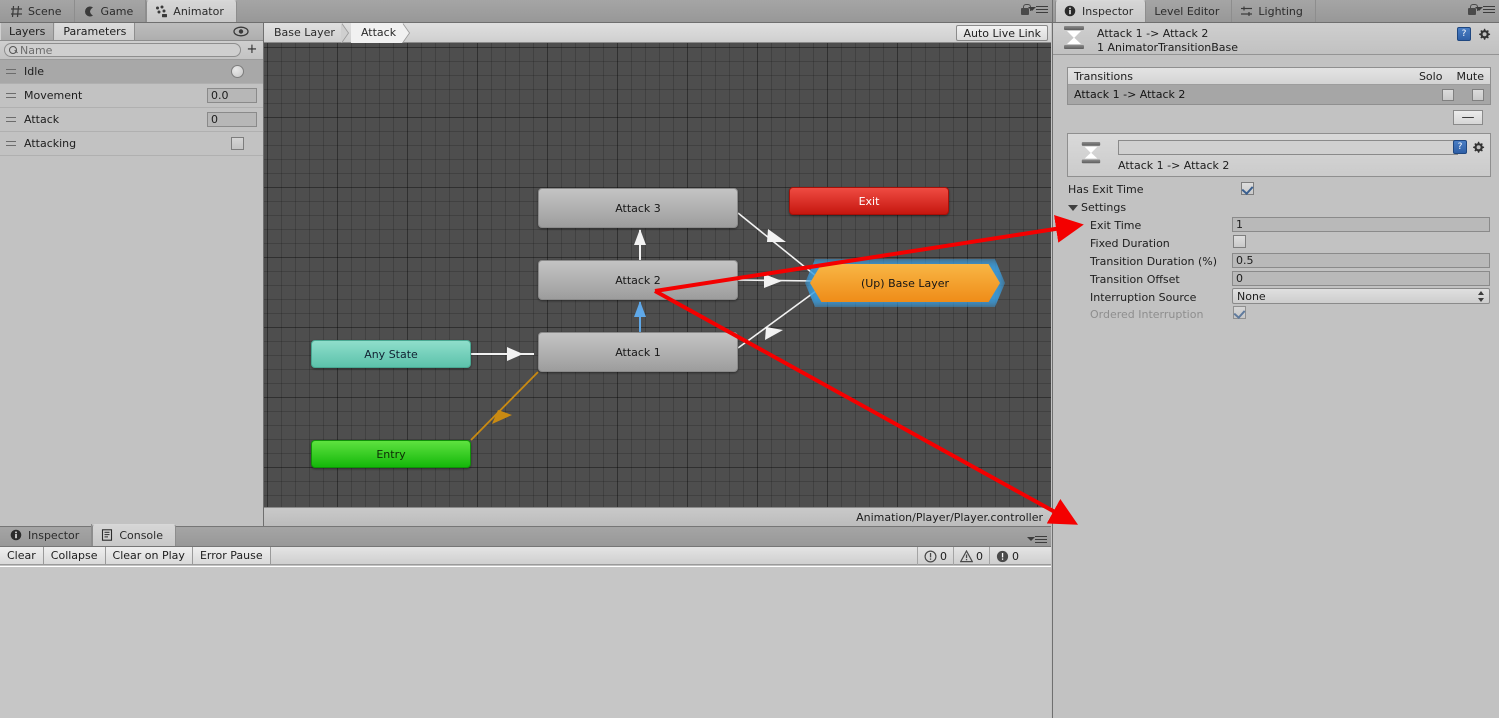  I want to click on tab-inspector-bottom: Inspector, so click(47, 535).